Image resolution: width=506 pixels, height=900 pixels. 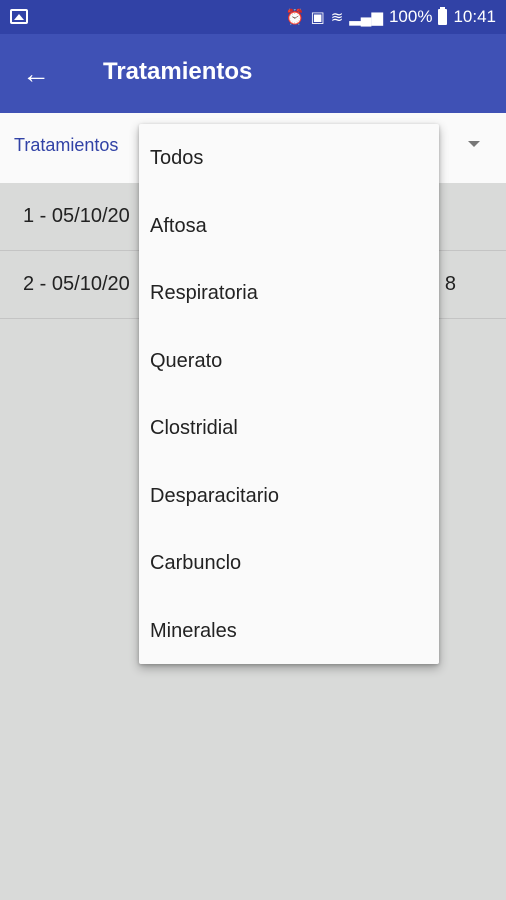 I want to click on battery-percentage: 100%, so click(x=410, y=16).